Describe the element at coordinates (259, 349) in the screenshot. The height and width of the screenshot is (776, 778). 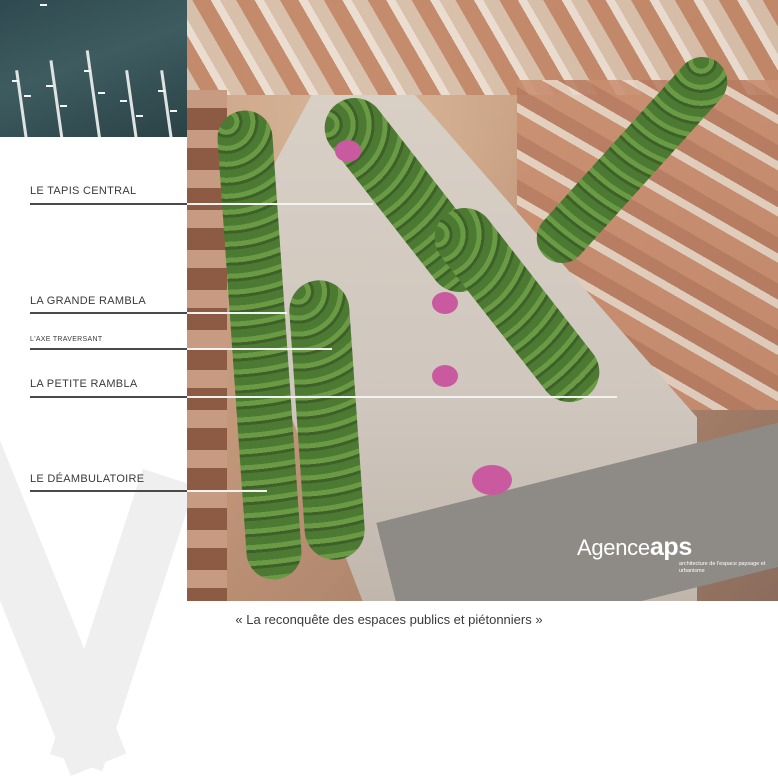
I see `leader-line-axe-traversant-overlay` at that location.